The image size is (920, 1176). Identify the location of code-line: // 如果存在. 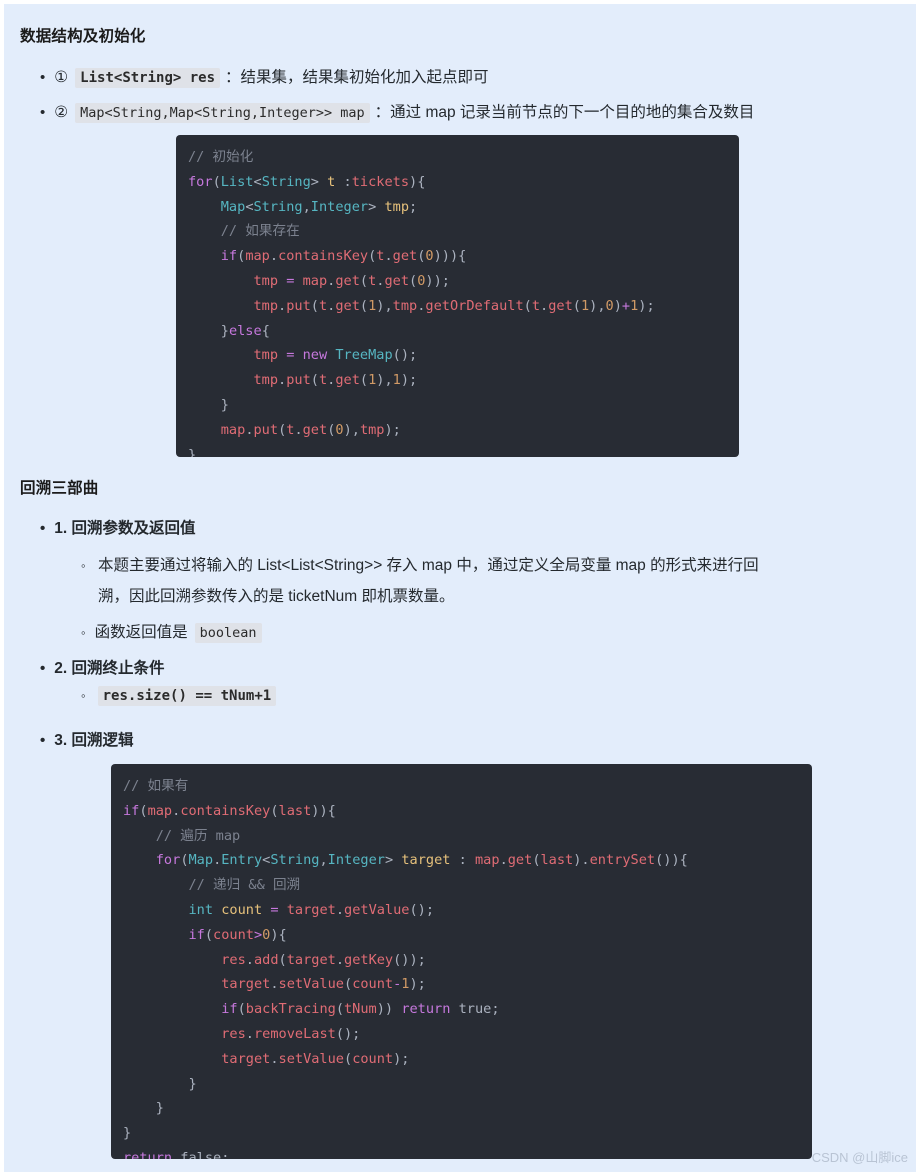
(260, 231).